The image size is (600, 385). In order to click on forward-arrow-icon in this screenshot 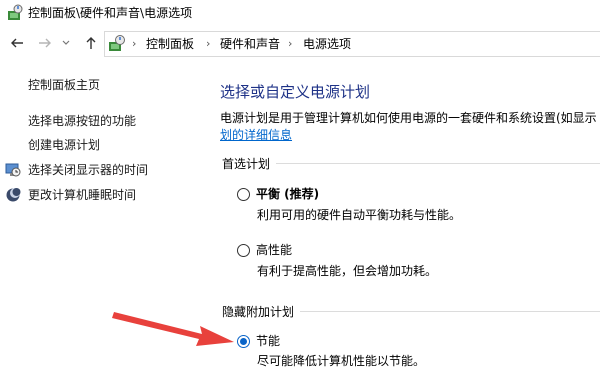, I will do `click(45, 43)`.